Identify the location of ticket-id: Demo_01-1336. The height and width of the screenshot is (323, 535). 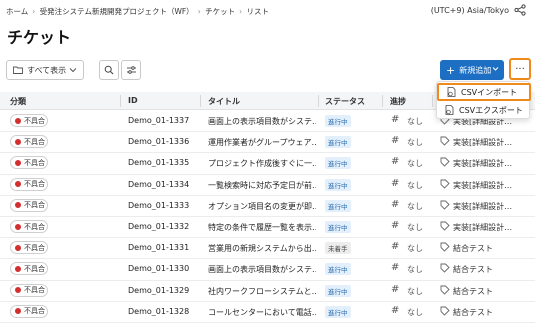
(163, 141).